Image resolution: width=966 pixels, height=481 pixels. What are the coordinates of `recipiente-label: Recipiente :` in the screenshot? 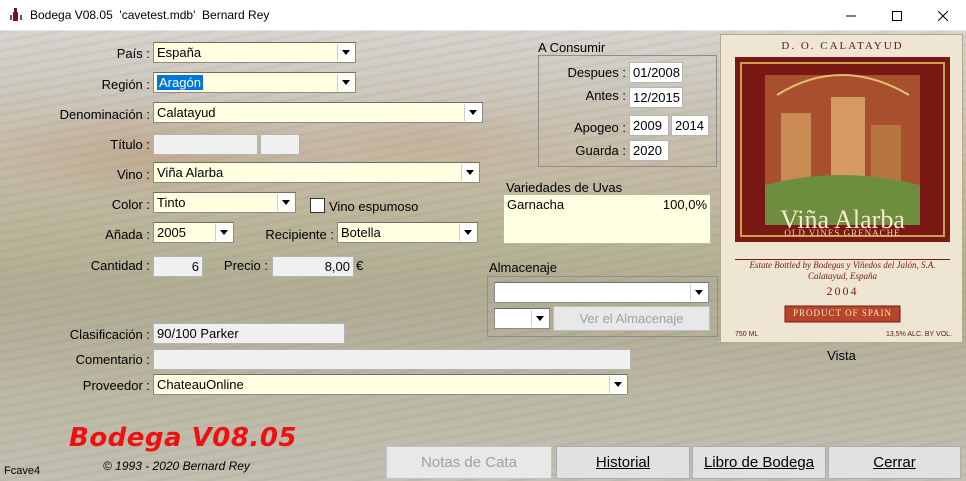 It's located at (299, 234).